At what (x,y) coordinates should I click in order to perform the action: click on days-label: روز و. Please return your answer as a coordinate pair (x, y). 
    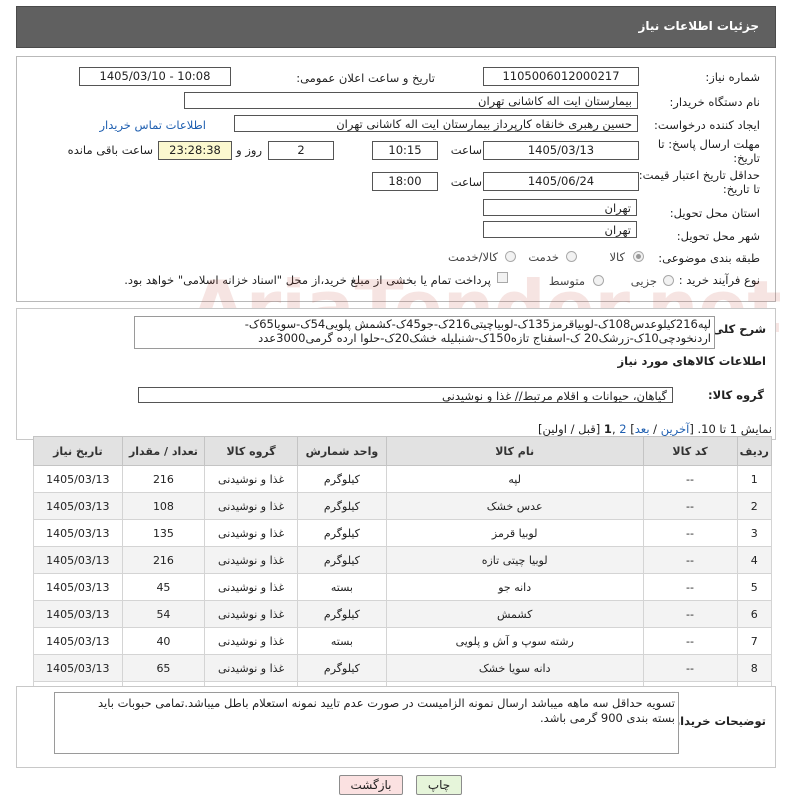
    Looking at the image, I should click on (249, 150).